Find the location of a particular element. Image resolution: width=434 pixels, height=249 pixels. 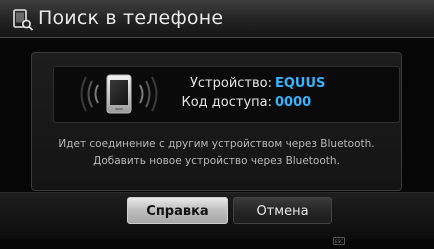

page-title: Поиск в телефоне is located at coordinates (131, 18).